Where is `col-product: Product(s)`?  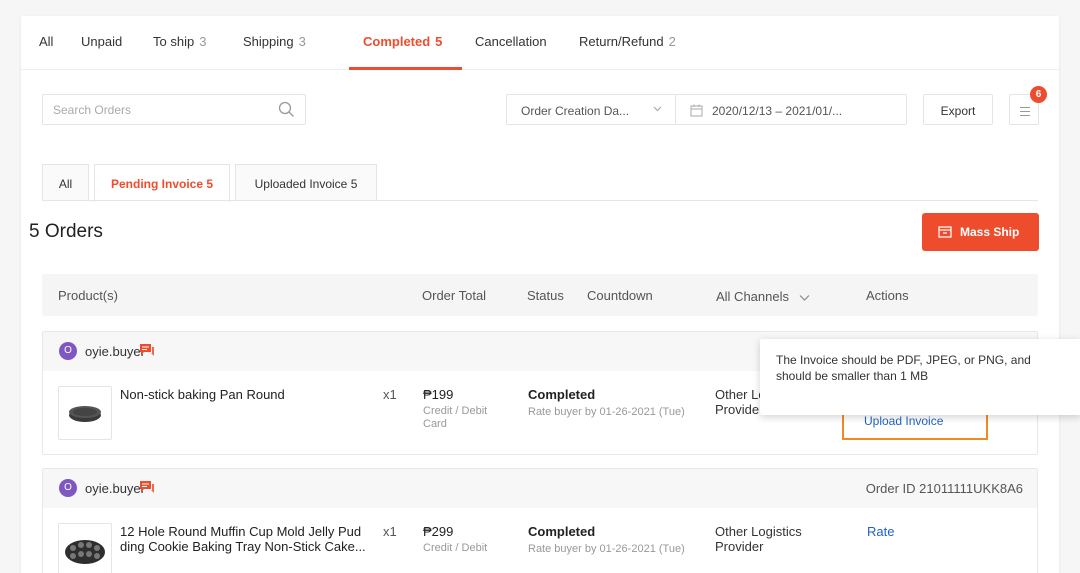 col-product: Product(s) is located at coordinates (88, 295).